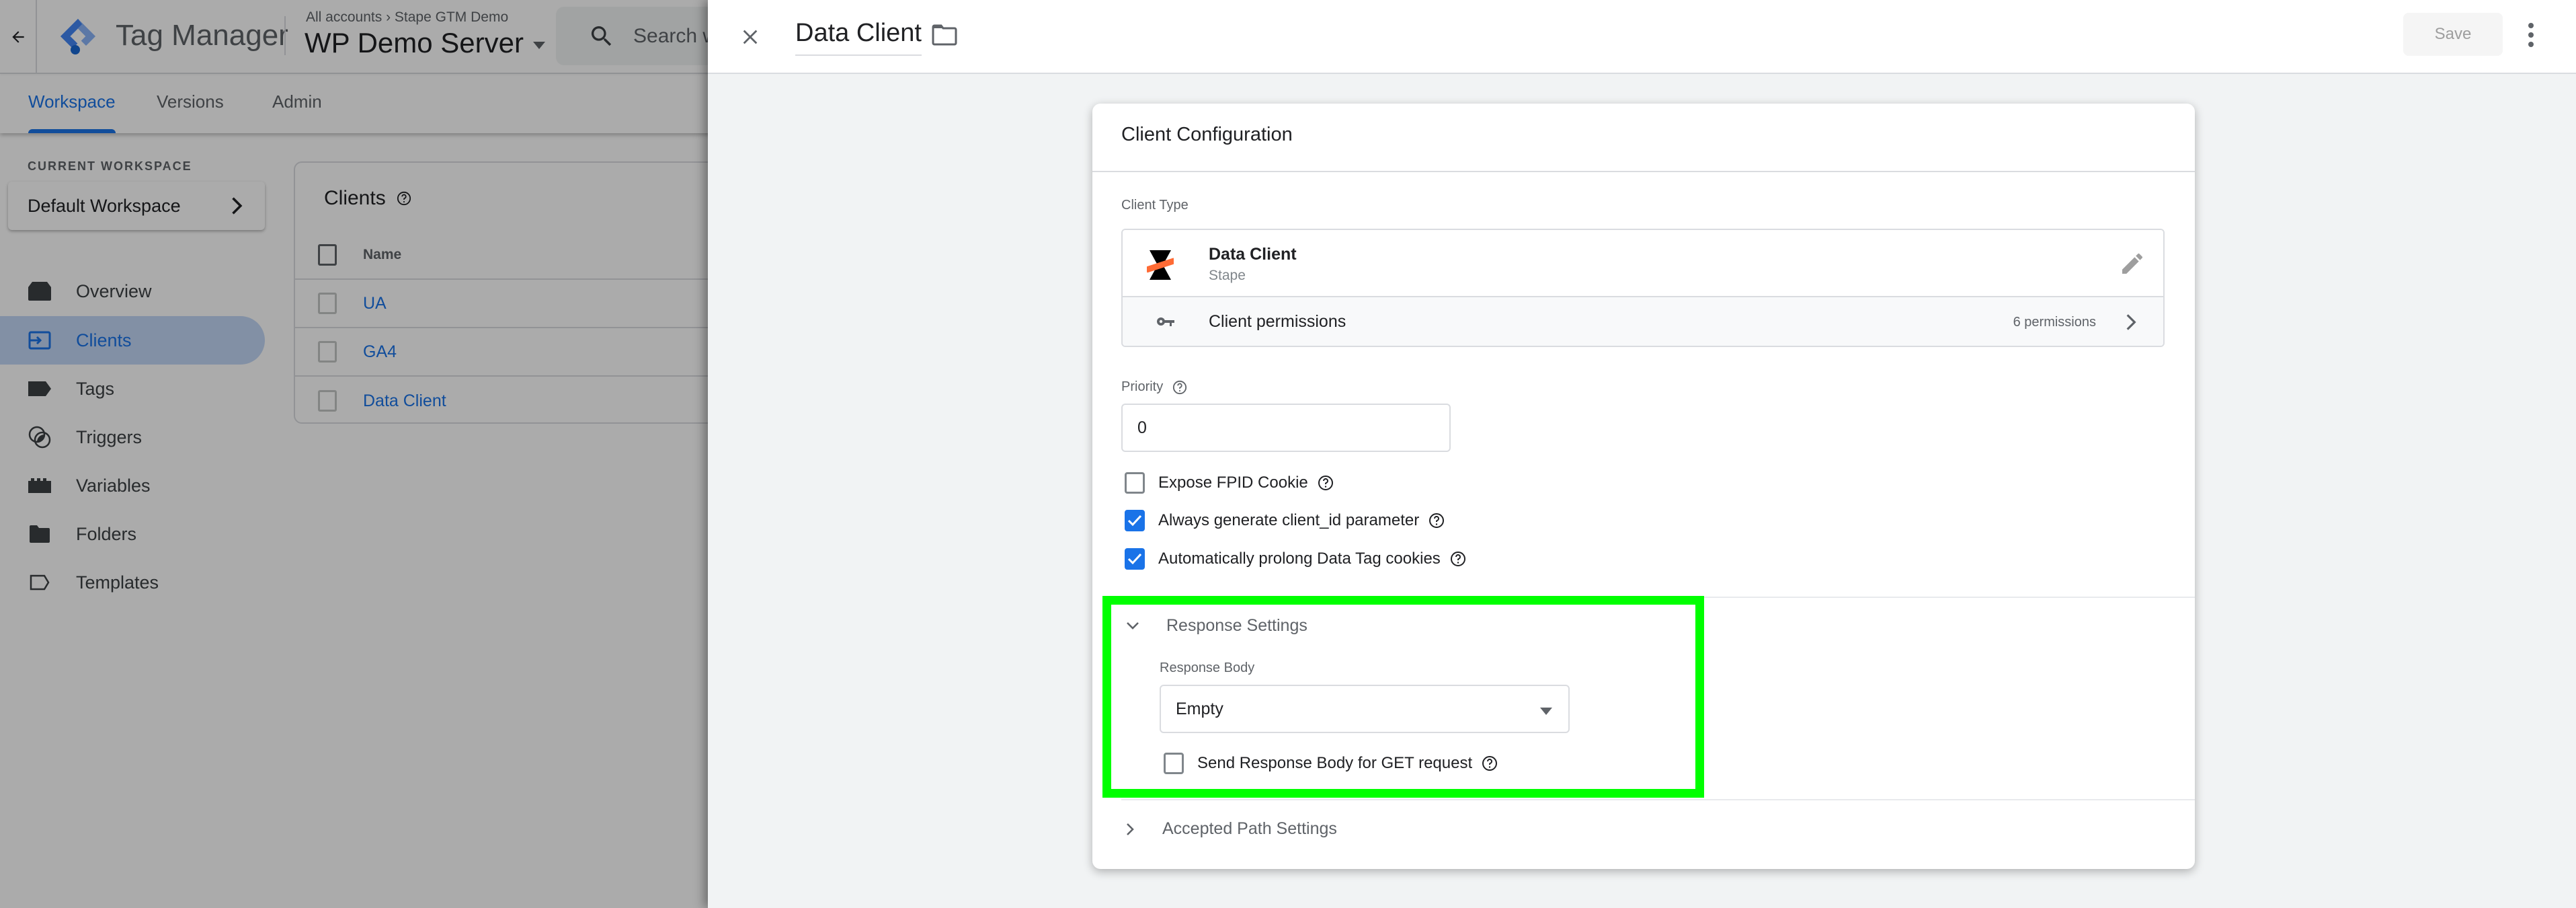 The width and height of the screenshot is (2576, 908). What do you see at coordinates (1546, 711) in the screenshot?
I see `dropdown-arrow-icon` at bounding box center [1546, 711].